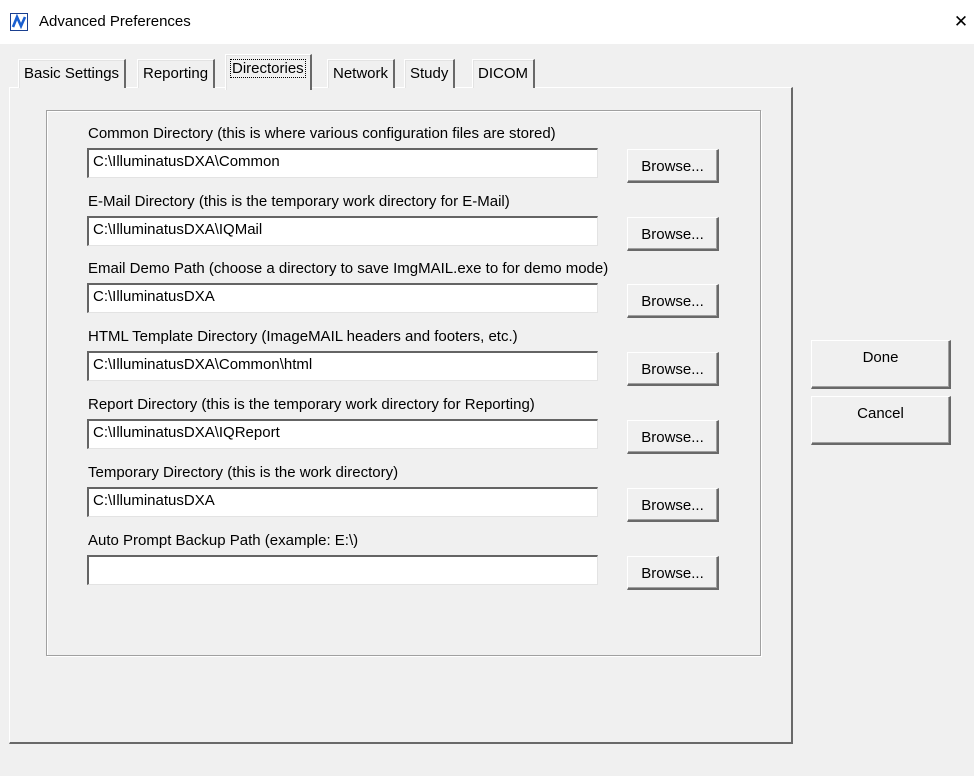 This screenshot has width=974, height=776. What do you see at coordinates (342, 570) in the screenshot?
I see `auto-prompt-backup-path-input` at bounding box center [342, 570].